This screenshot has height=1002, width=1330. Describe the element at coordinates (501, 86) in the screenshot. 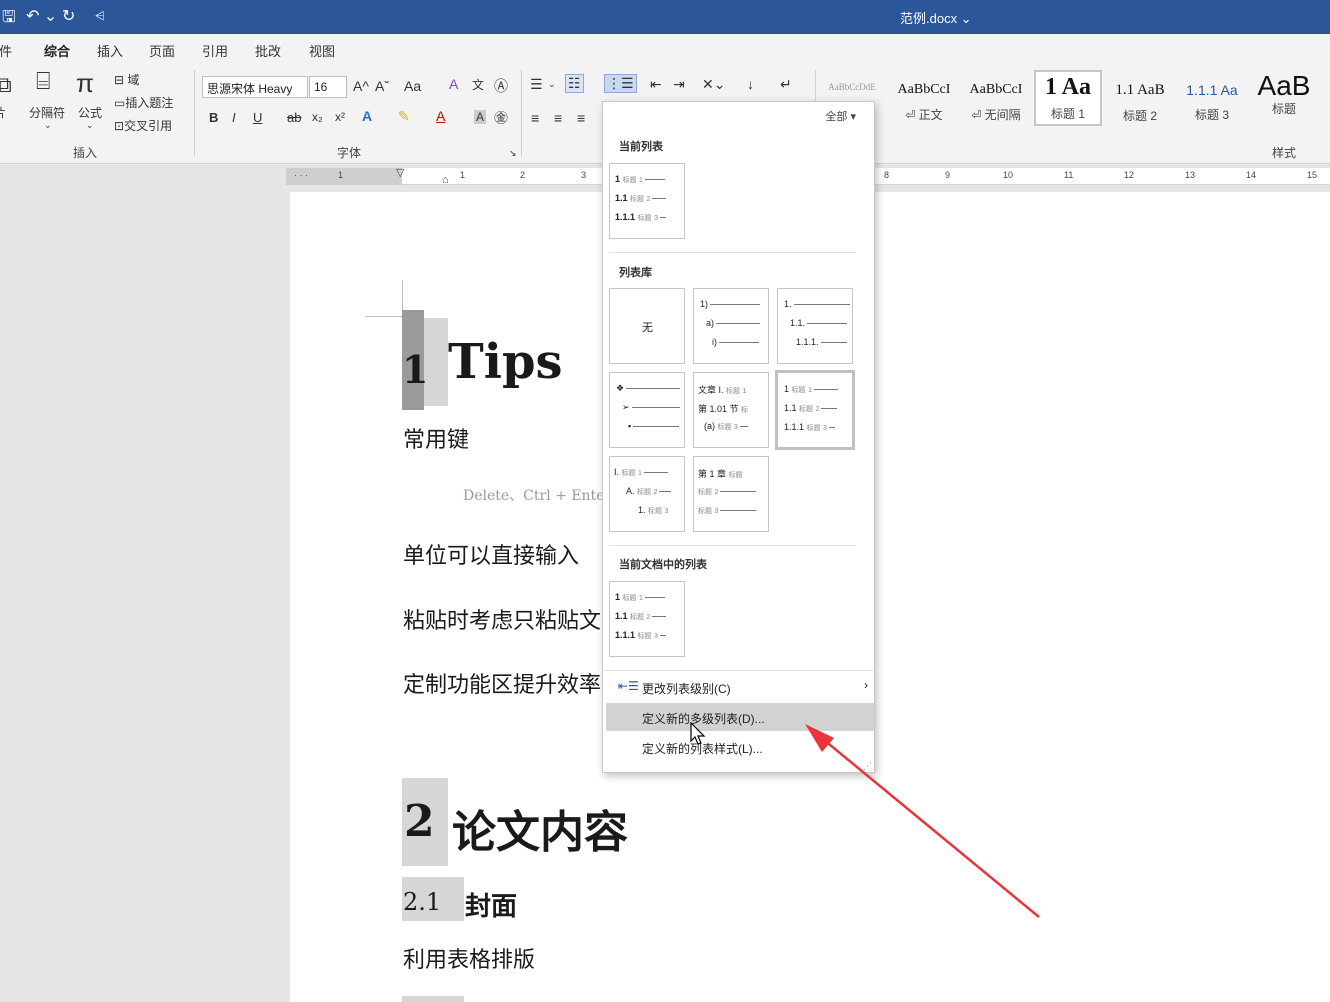

I see `char-border-icon: Ⓐ` at that location.